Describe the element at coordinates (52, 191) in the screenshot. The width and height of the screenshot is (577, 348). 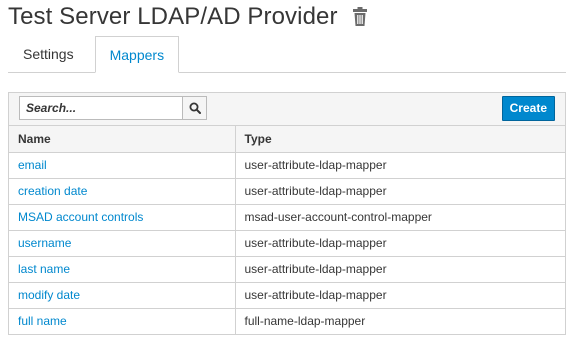
I see `mapper-name-link: creation date` at that location.